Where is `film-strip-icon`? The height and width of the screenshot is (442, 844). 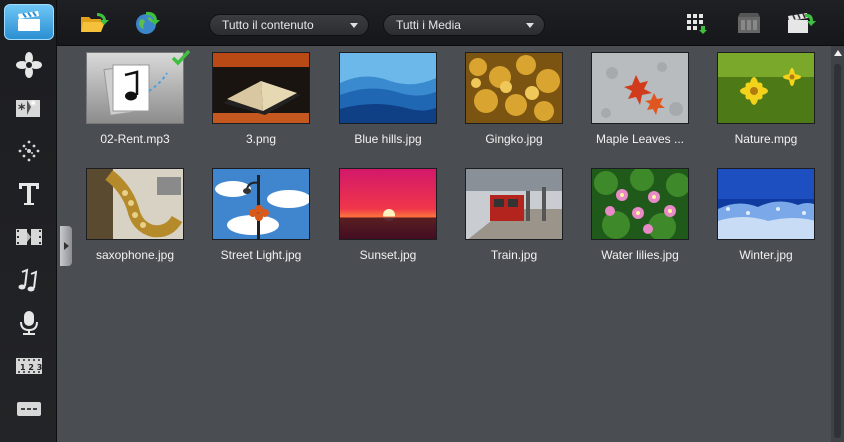
film-strip-icon is located at coordinates (29, 237).